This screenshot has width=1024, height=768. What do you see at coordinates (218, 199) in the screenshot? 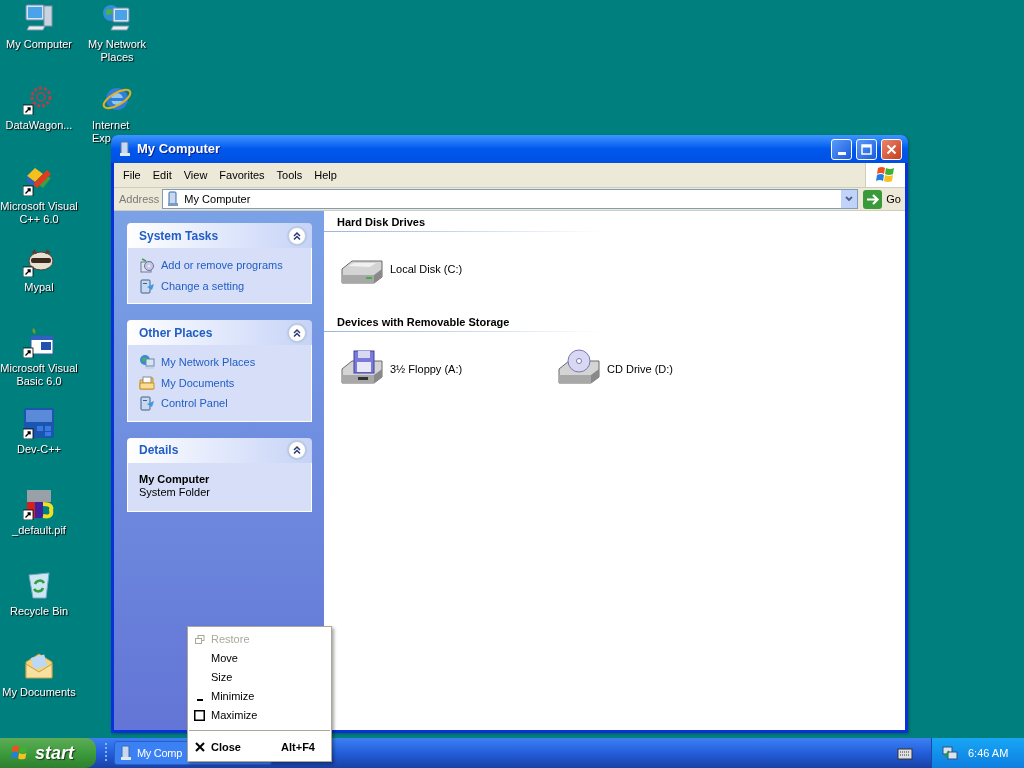
I see `address-value: My Computer` at bounding box center [218, 199].